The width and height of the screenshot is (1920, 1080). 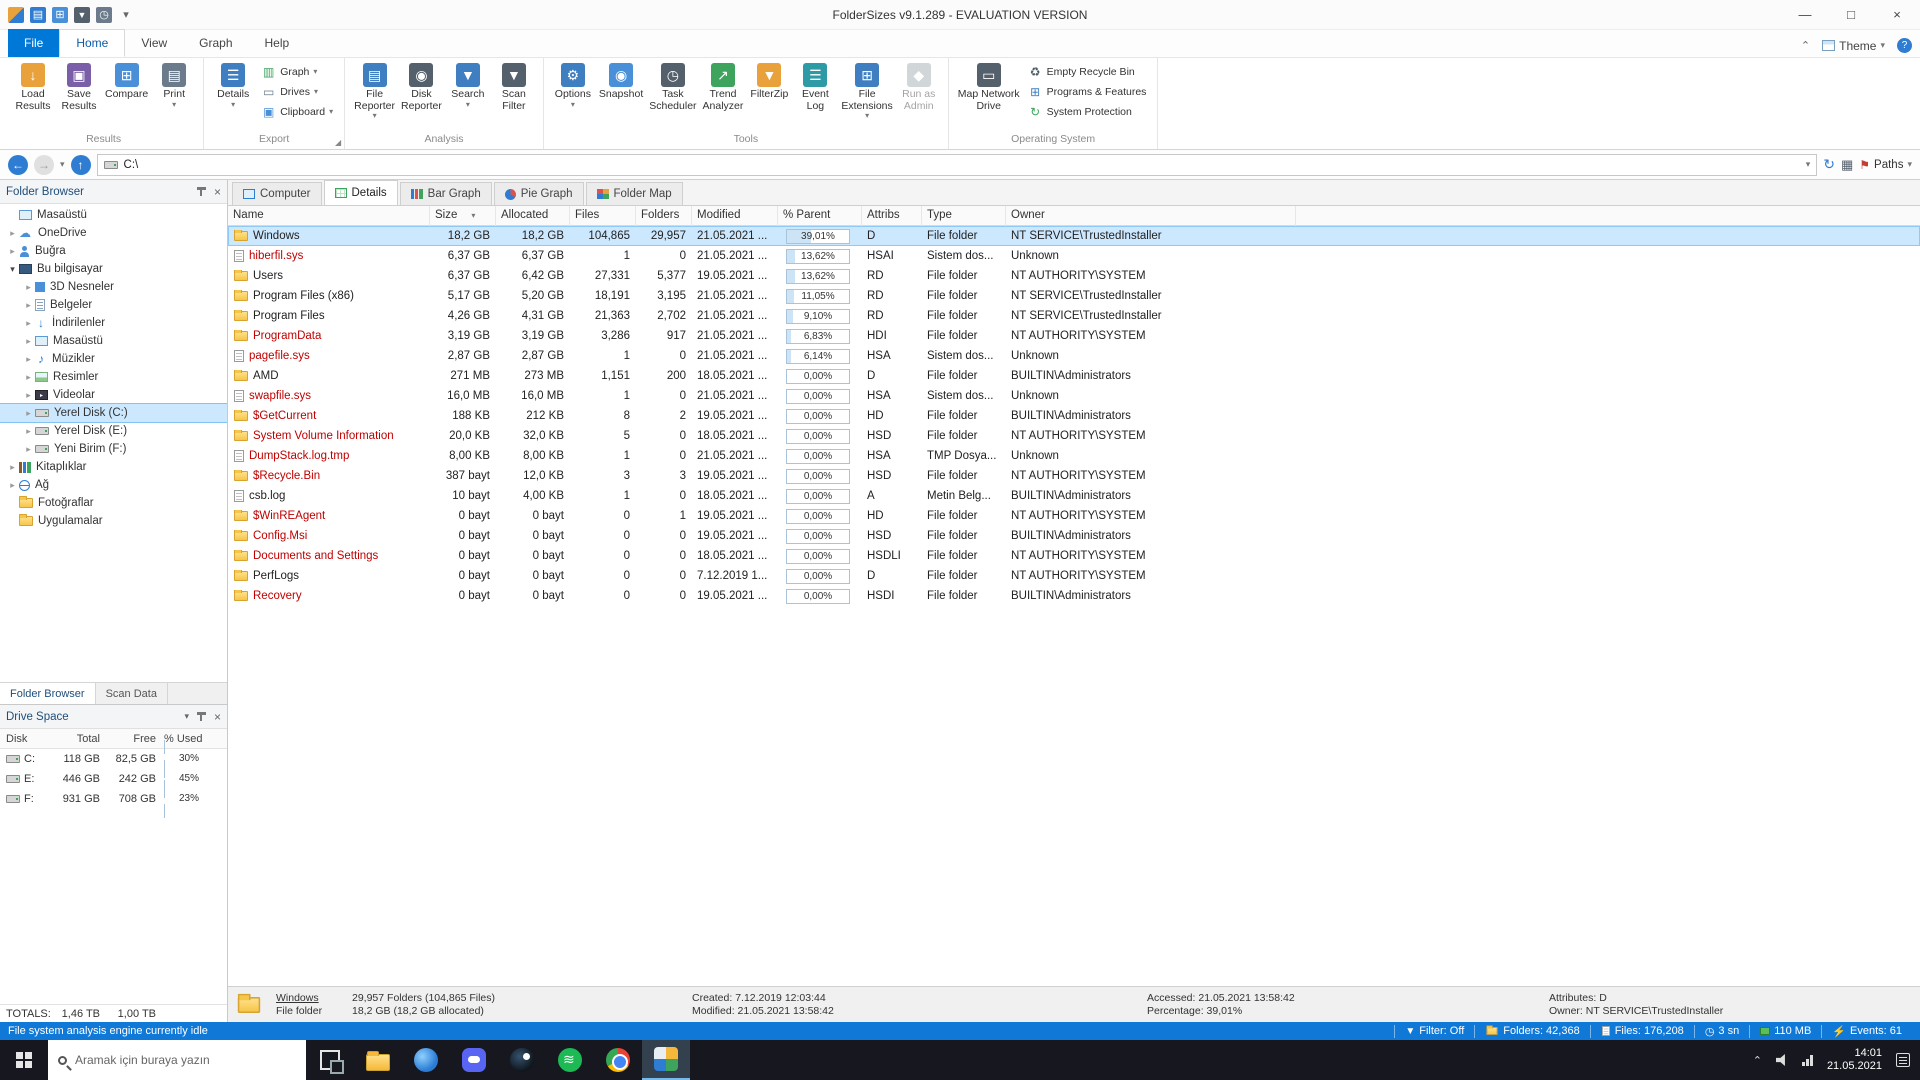 What do you see at coordinates (1853, 46) in the screenshot?
I see `theme-button: Theme ▾` at bounding box center [1853, 46].